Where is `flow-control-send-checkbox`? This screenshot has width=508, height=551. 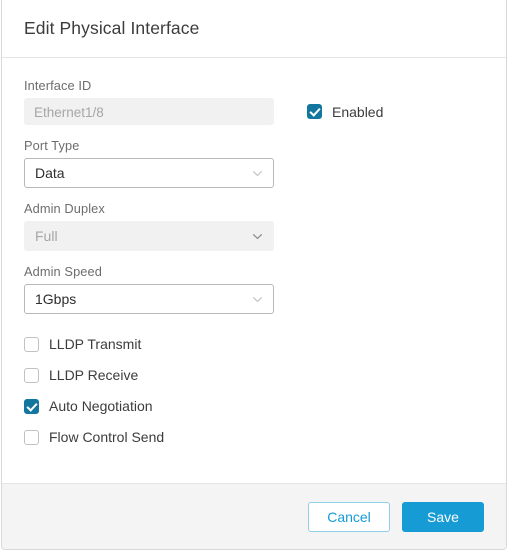
flow-control-send-checkbox is located at coordinates (31, 437).